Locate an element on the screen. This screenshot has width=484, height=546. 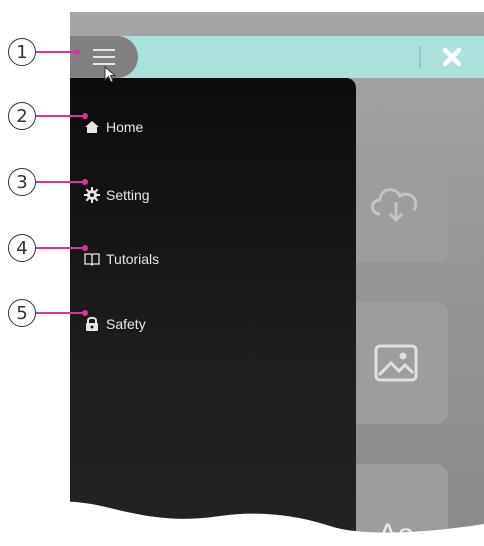
gear-icon is located at coordinates (92, 195).